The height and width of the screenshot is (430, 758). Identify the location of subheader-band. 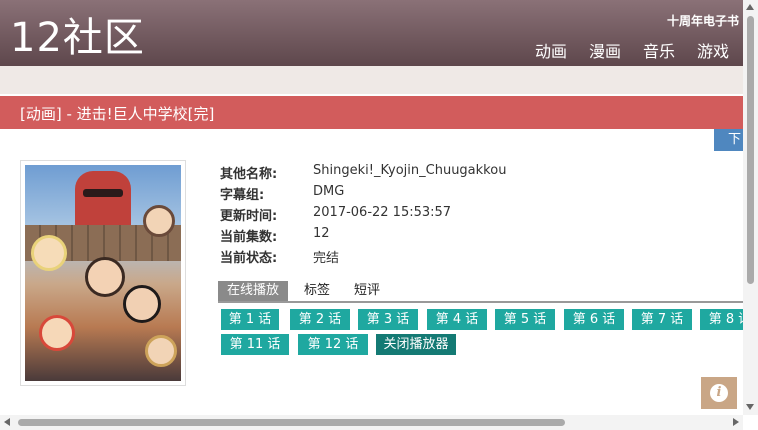
(371, 80).